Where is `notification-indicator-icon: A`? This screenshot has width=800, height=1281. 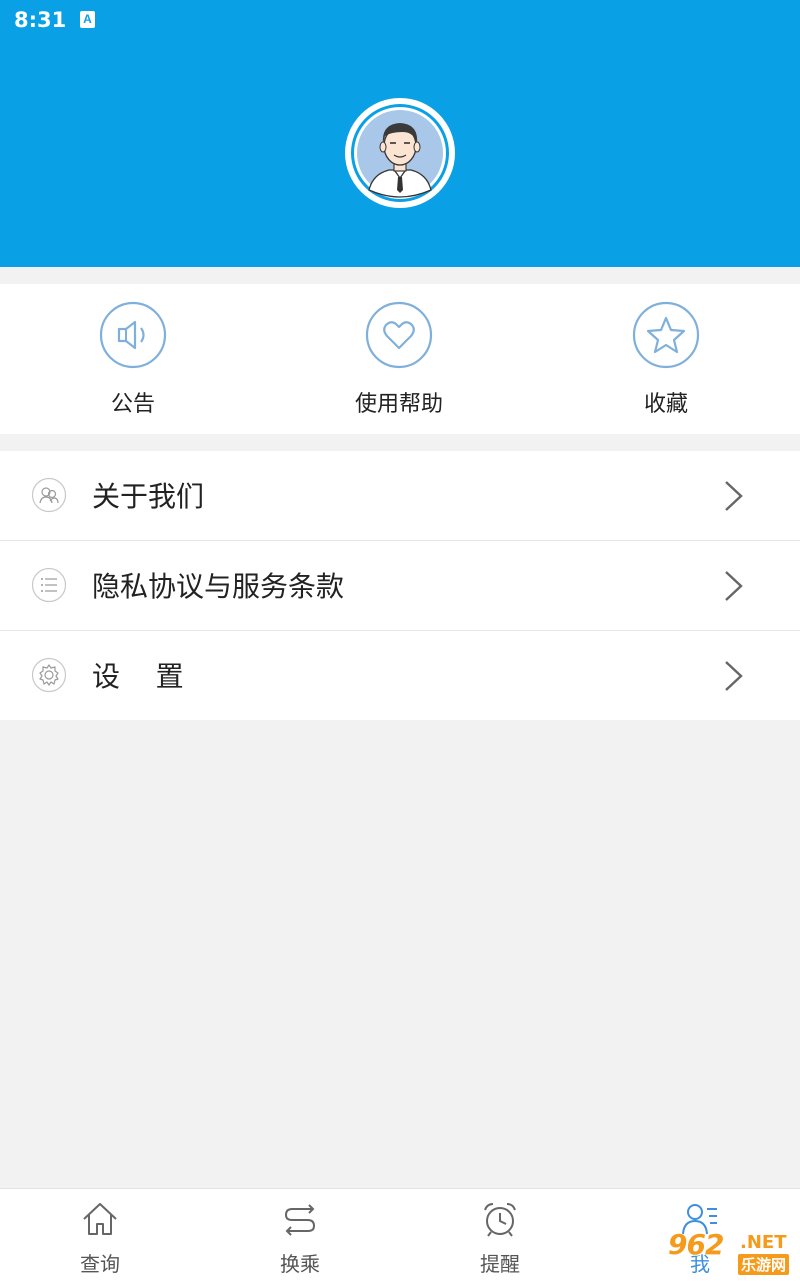
notification-indicator-icon: A is located at coordinates (87, 19).